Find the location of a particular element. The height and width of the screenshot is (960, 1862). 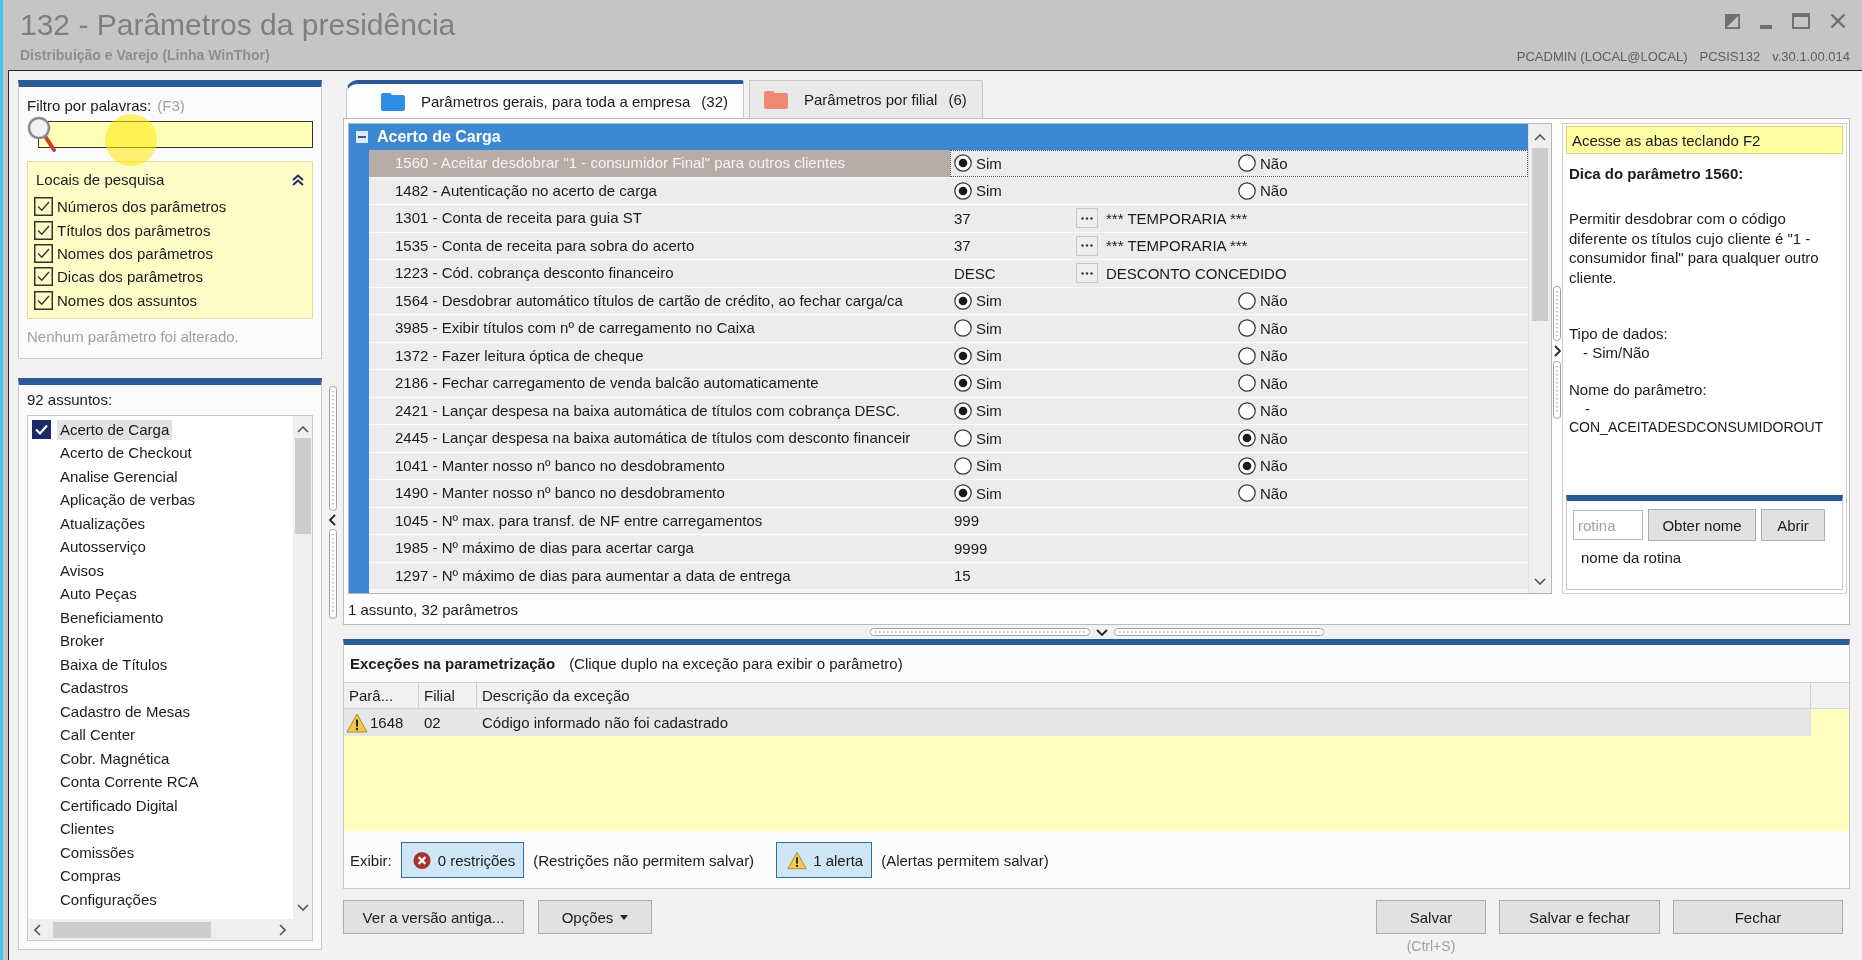

subject-item: Aplicação de verbas is located at coordinates (128, 500).